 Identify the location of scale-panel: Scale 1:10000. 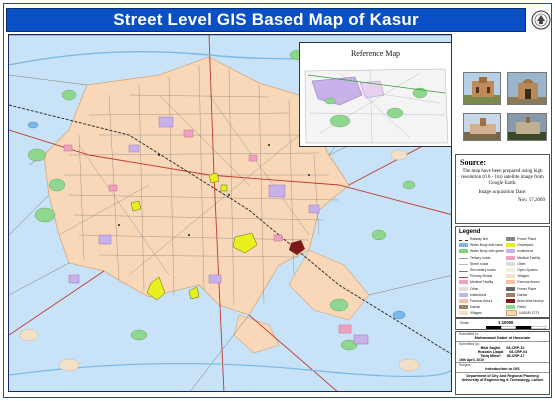
(502, 324).